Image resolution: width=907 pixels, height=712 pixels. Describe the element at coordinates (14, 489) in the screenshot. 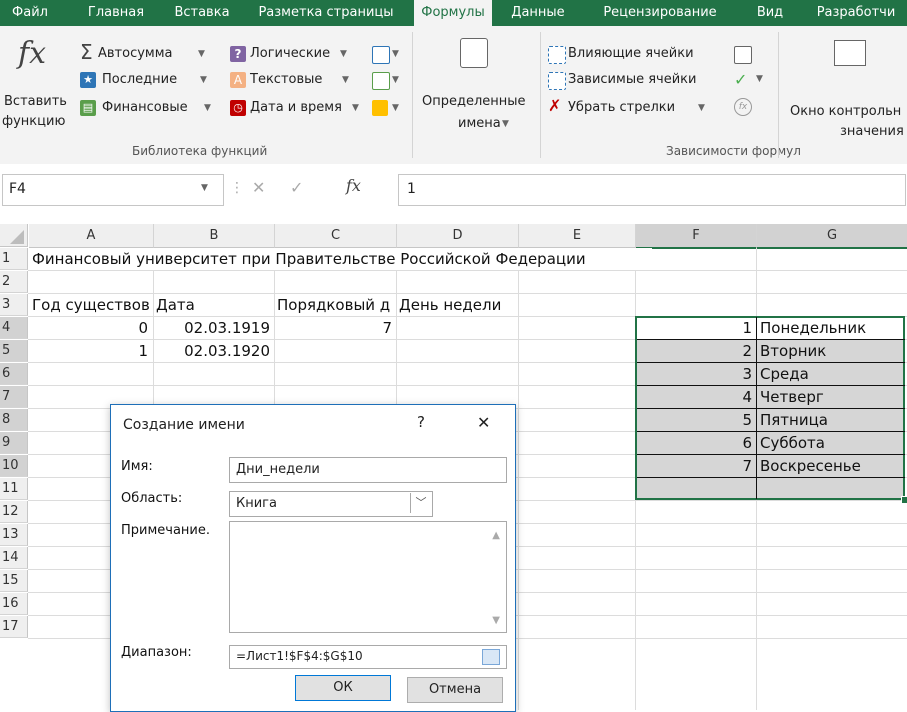

I see `row-header: 11` at that location.